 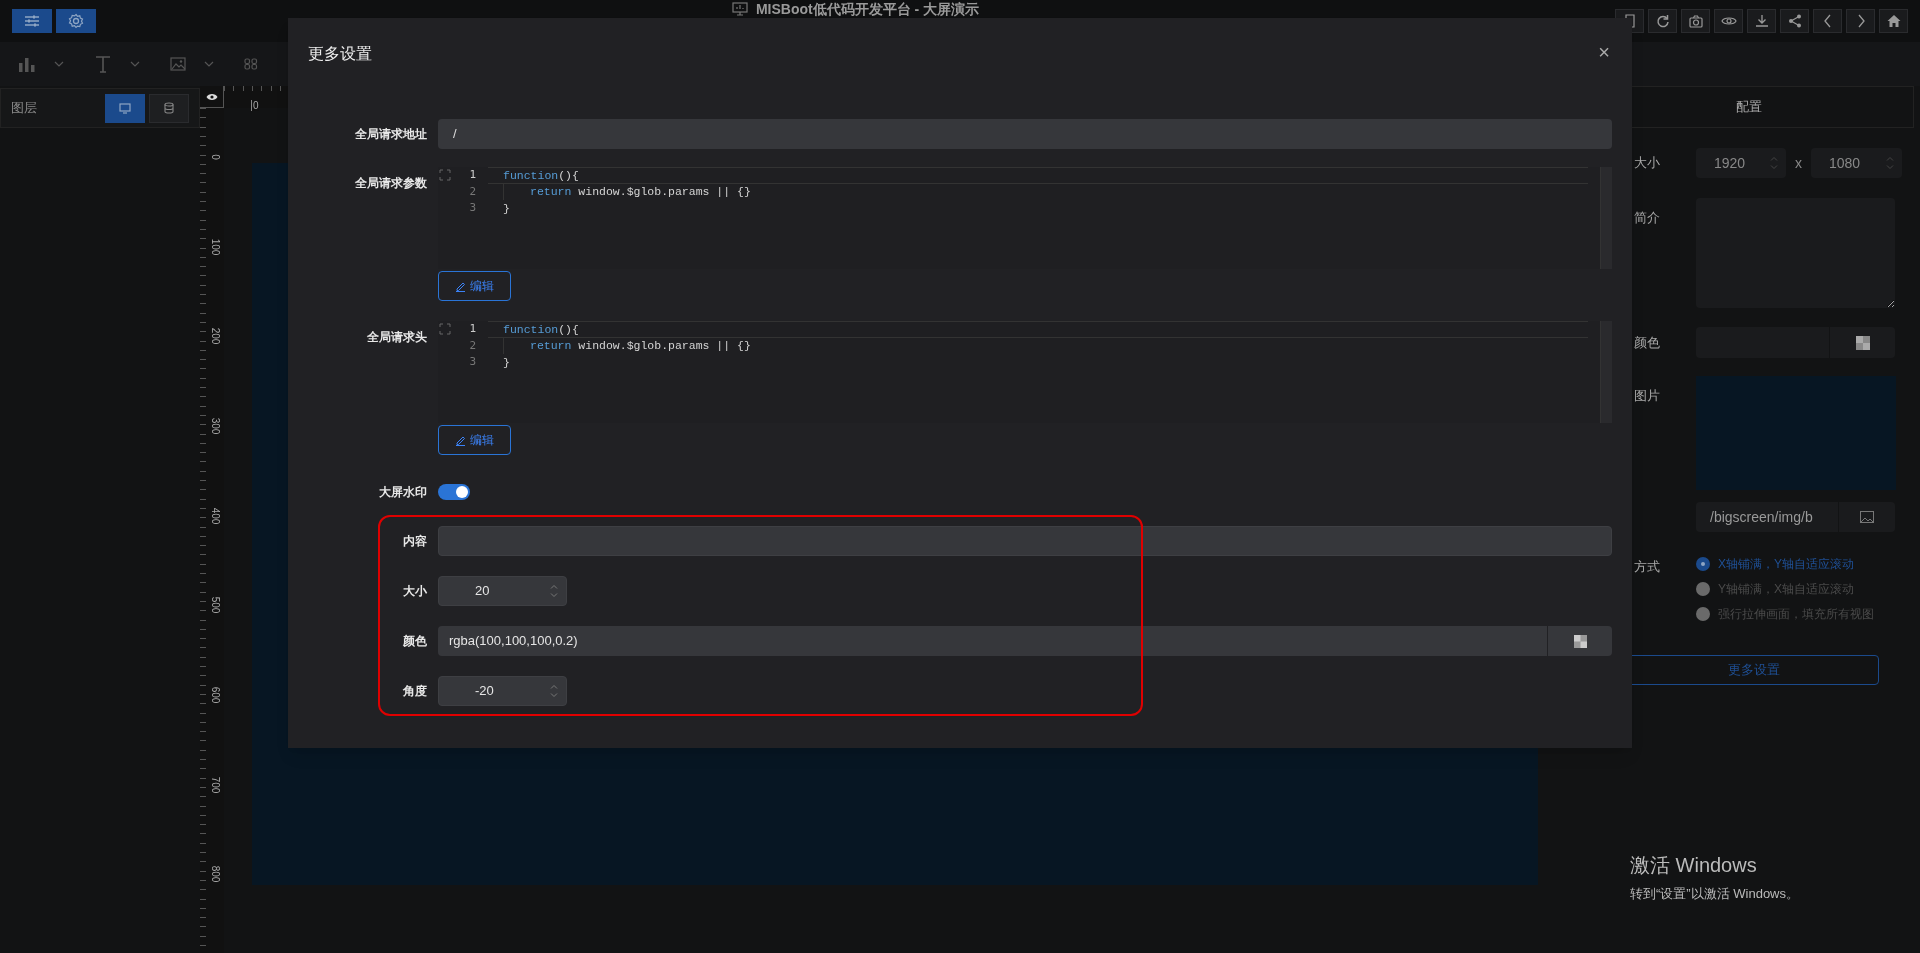 What do you see at coordinates (103, 64) in the screenshot?
I see `text-icon` at bounding box center [103, 64].